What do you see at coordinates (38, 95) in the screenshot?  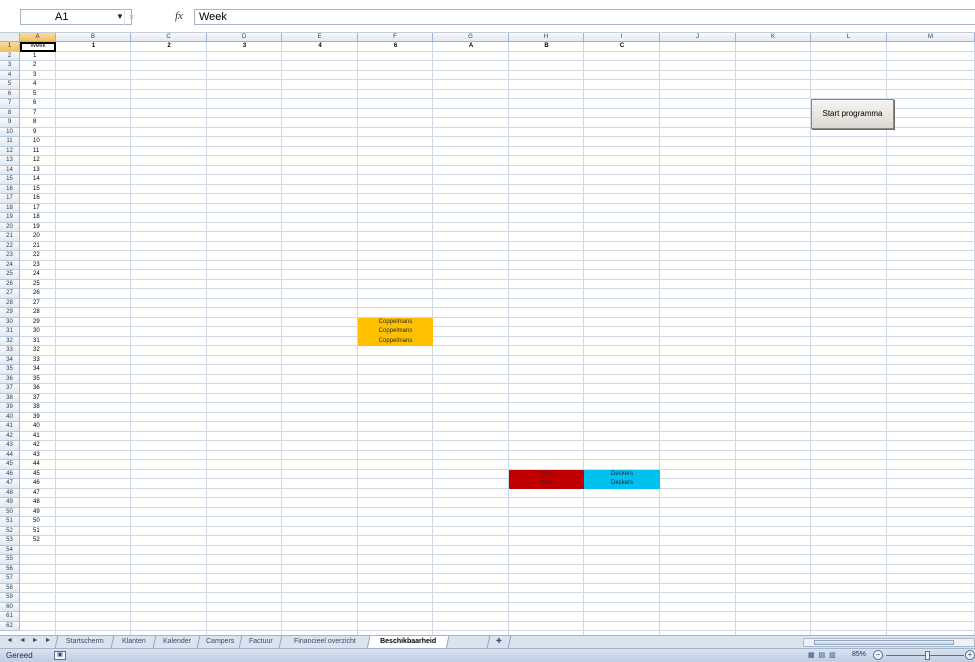 I see `week-number-cell: 5` at bounding box center [38, 95].